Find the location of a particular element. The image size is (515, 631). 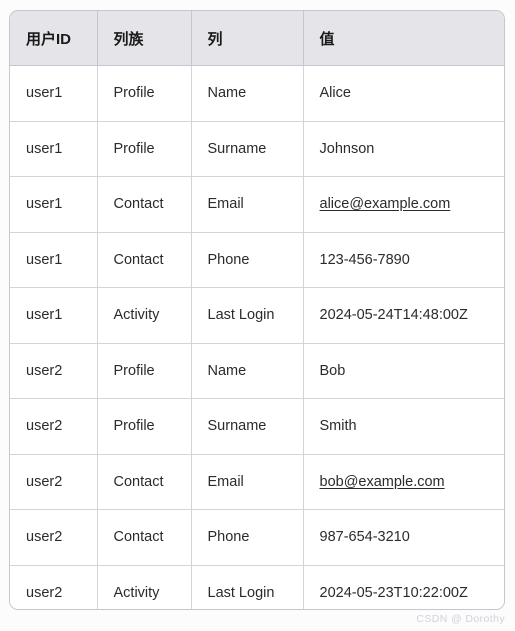

table-row: user1 Profile Name Alice is located at coordinates (257, 93).